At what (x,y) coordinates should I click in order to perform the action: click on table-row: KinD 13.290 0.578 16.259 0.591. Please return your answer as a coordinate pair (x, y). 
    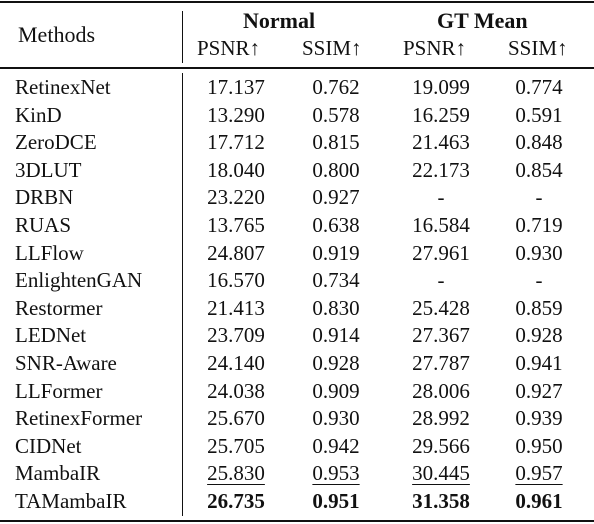
    Looking at the image, I should click on (297, 116).